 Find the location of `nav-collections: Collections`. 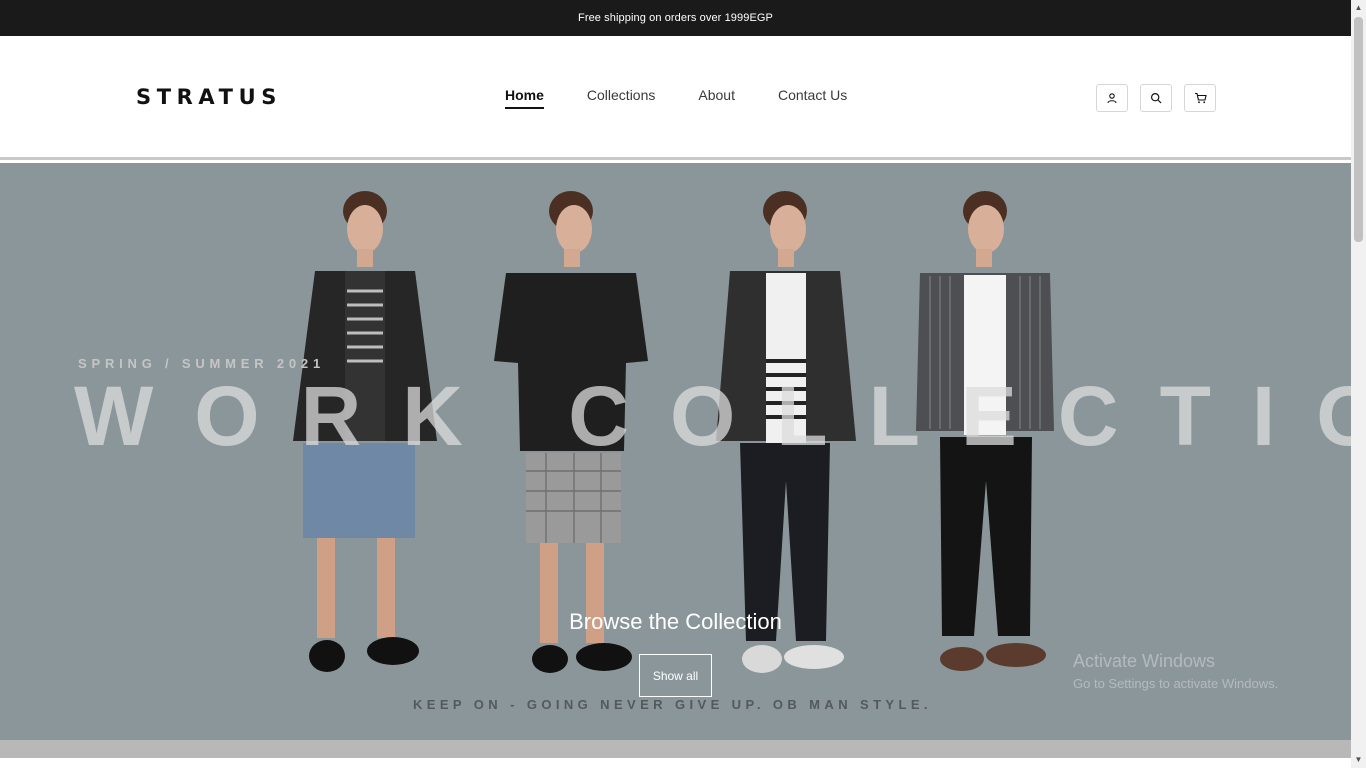

nav-collections: Collections is located at coordinates (621, 98).